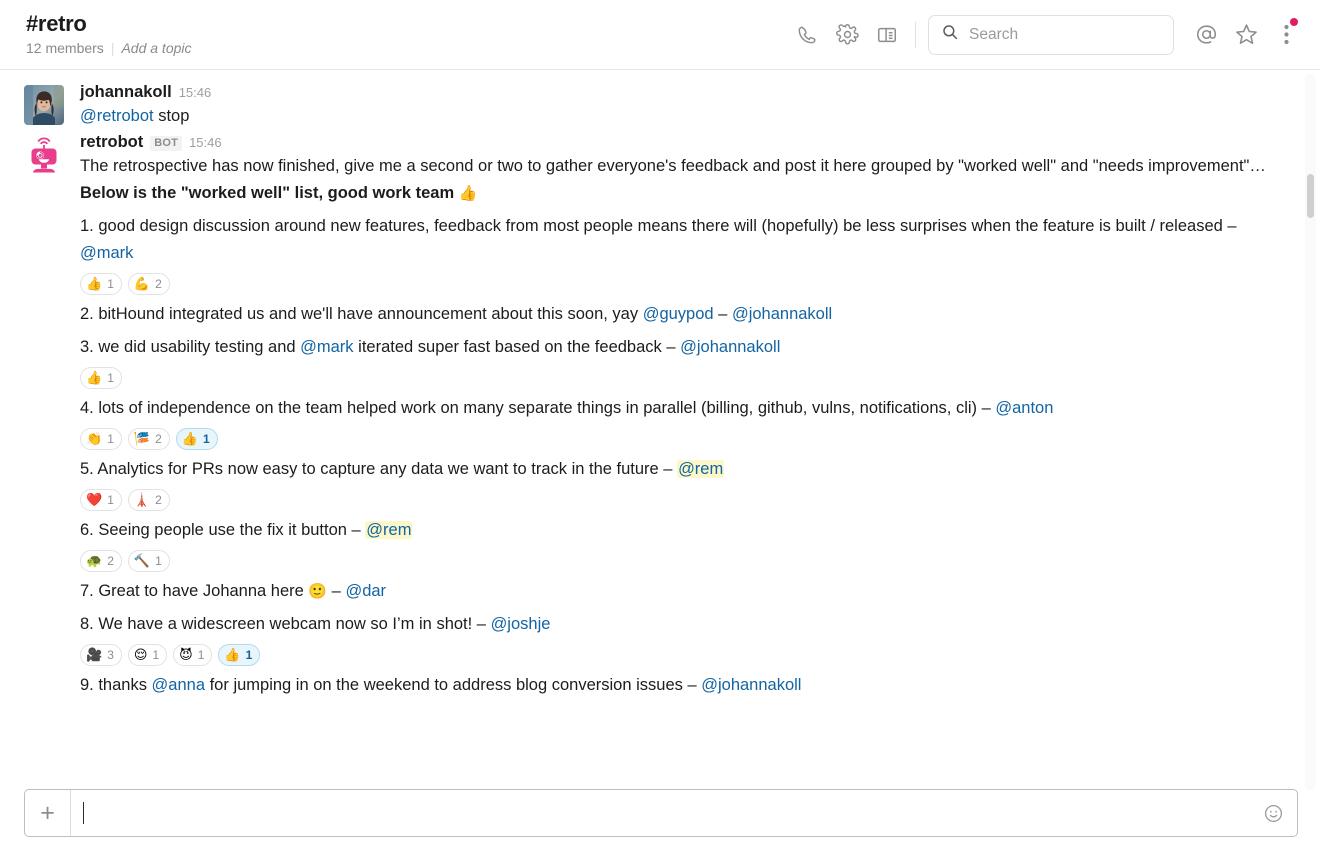 This screenshot has width=1320, height=859. Describe the element at coordinates (109, 24) in the screenshot. I see `page-title: #retro` at that location.